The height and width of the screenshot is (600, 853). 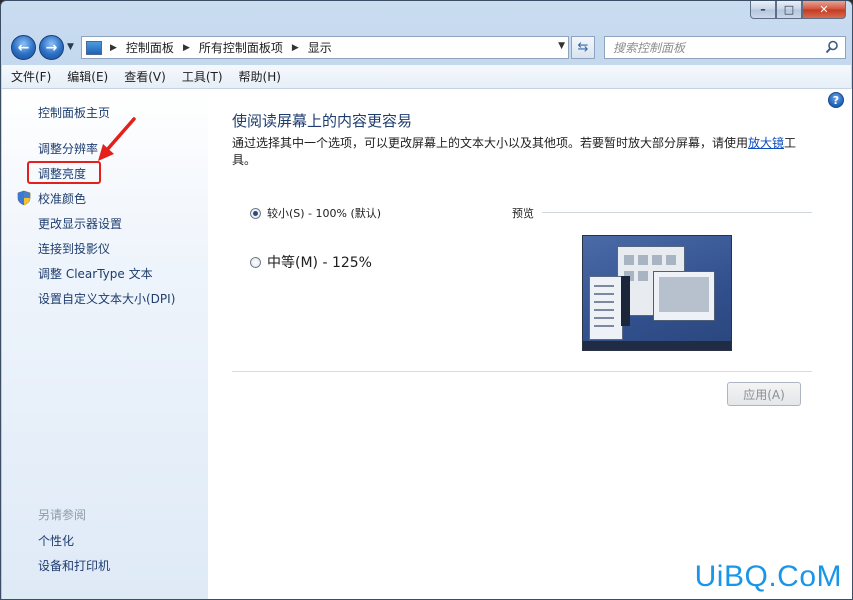 I want to click on sidebar-item-devices-printers: 设备和打印机, so click(x=74, y=565).